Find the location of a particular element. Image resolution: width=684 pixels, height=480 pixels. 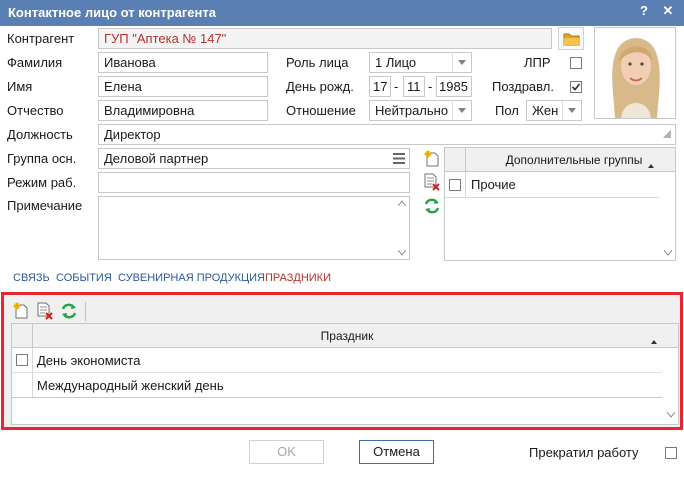

birthday-month-field: 11 is located at coordinates (414, 86).